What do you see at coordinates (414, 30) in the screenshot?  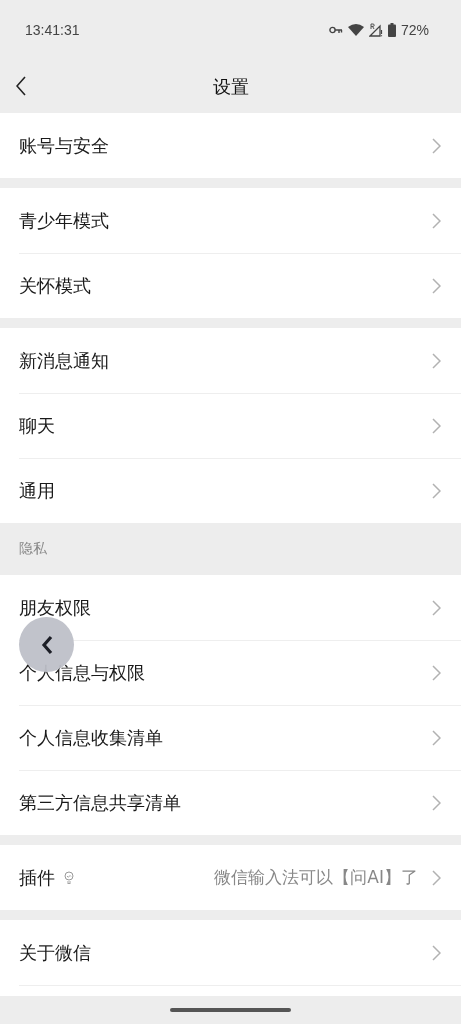 I see `battery-percentage: 72%` at bounding box center [414, 30].